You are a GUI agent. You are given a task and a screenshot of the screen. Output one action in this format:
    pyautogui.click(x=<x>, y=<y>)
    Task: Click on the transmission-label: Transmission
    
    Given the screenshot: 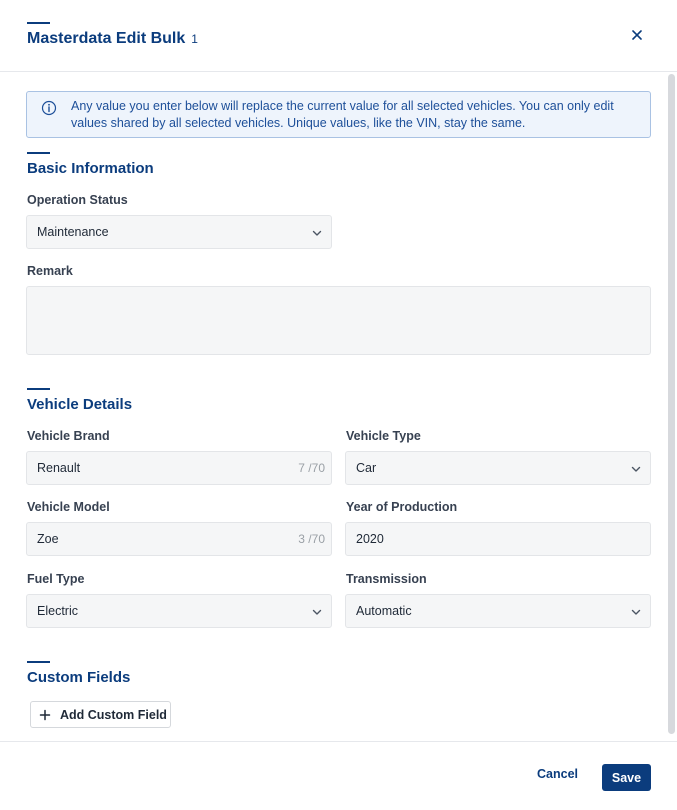 What is the action you would take?
    pyautogui.click(x=386, y=579)
    